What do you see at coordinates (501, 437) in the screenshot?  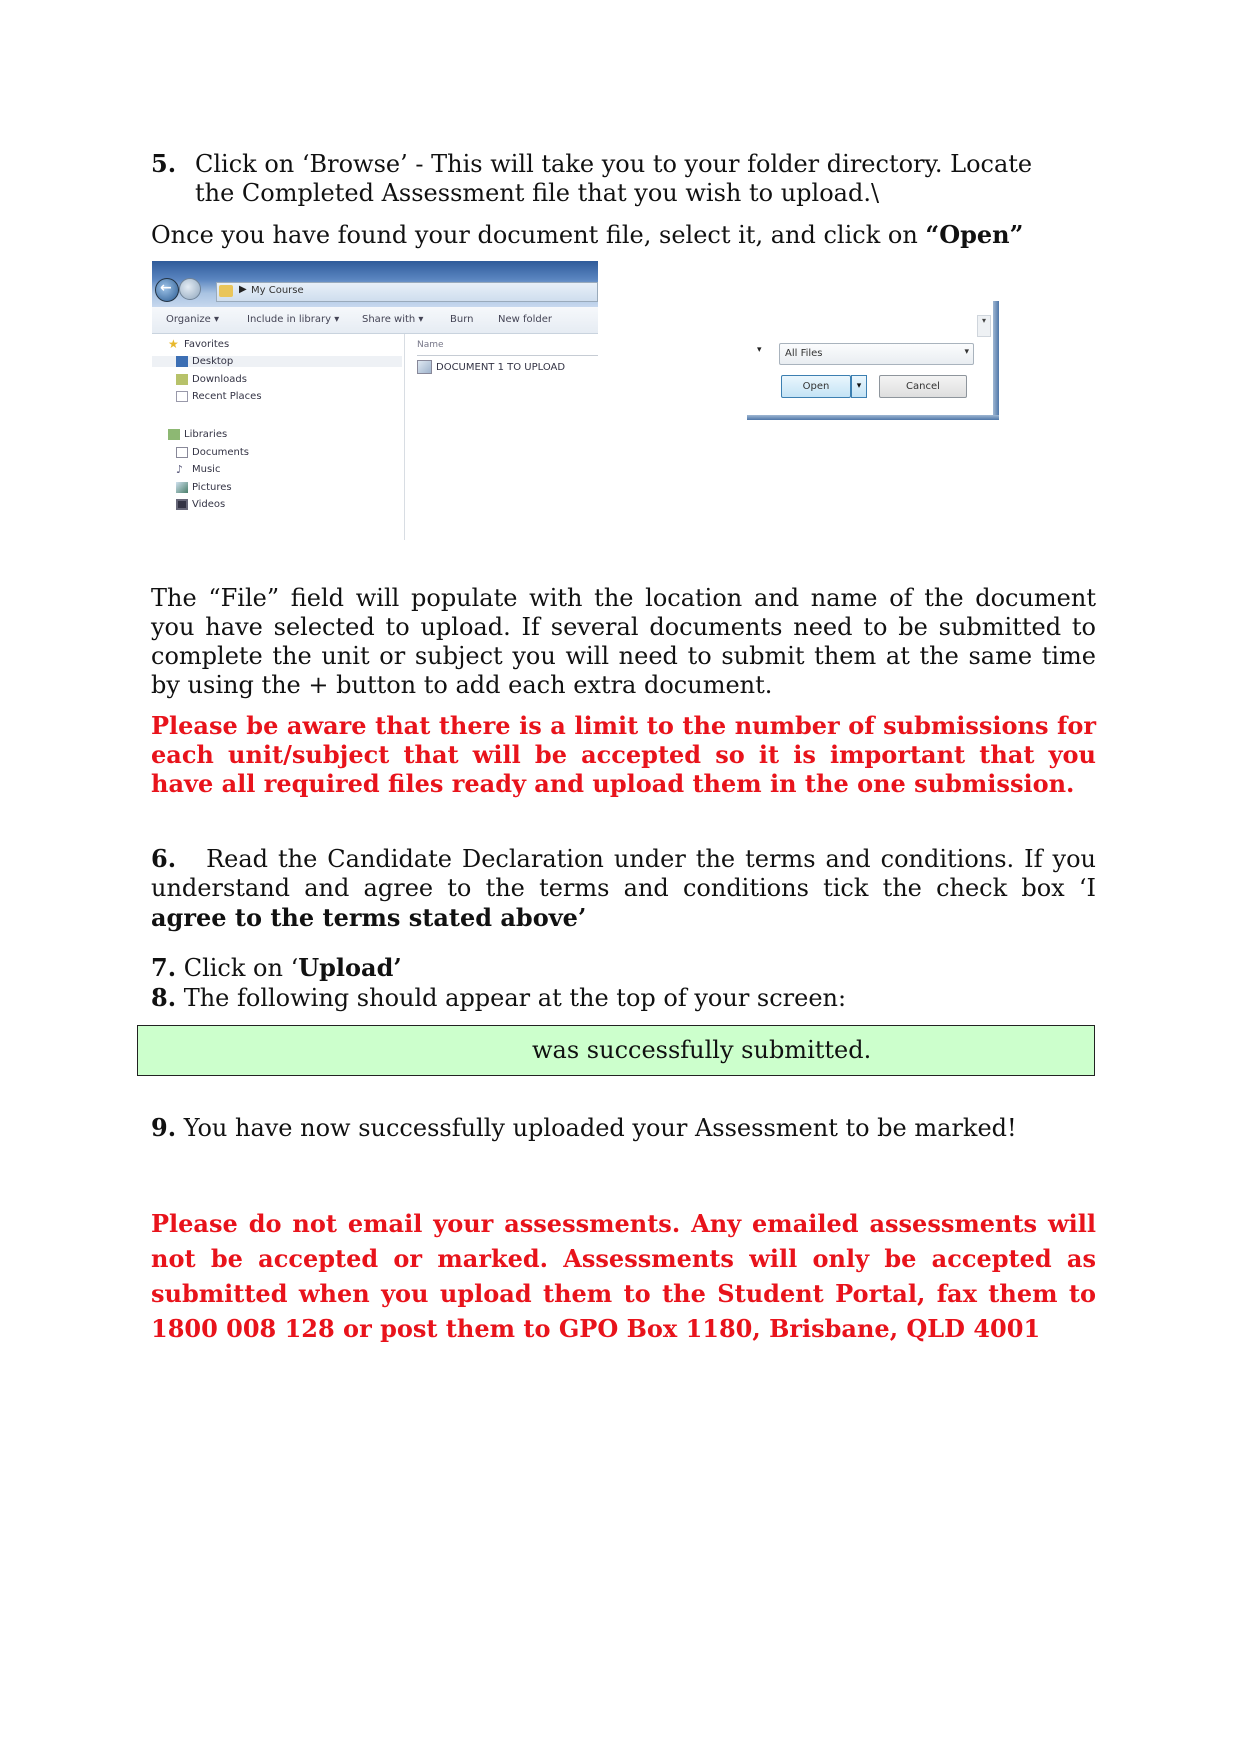 I see `explorer-file-list: Name DOCUMENT 1 TO UPLOAD` at bounding box center [501, 437].